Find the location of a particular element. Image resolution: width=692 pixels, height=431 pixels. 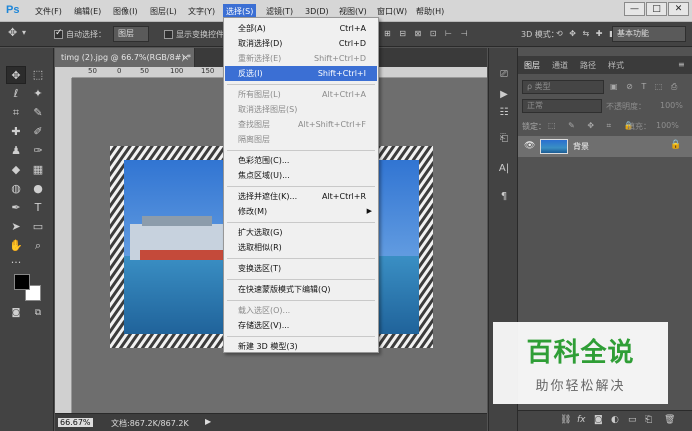

tab-channels: 通道 is located at coordinates (560, 65).